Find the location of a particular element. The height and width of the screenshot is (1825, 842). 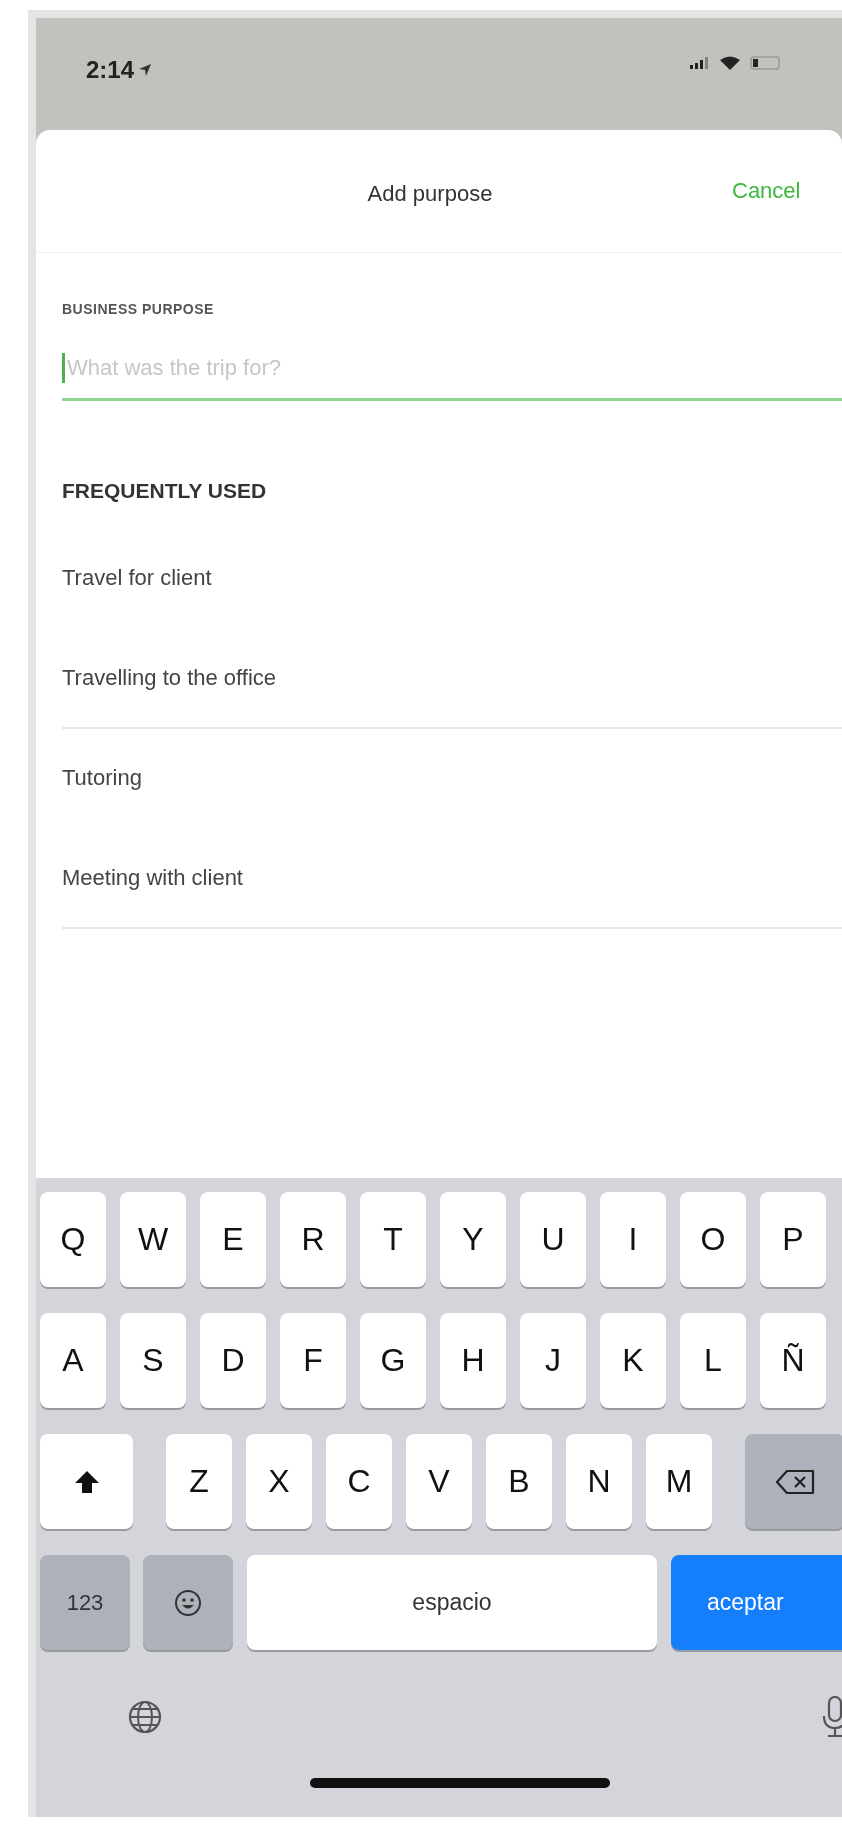

shift-arrow-icon is located at coordinates (86, 1481).